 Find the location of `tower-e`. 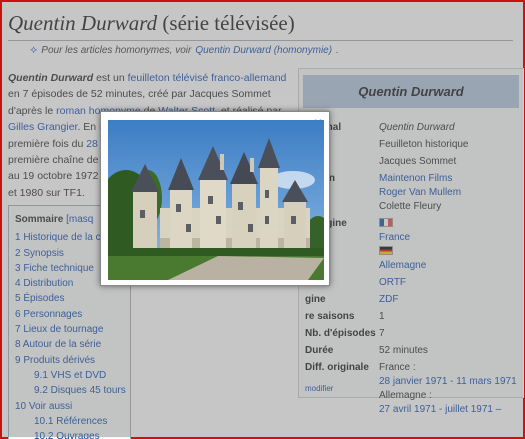

tower-e is located at coordinates (295, 225).